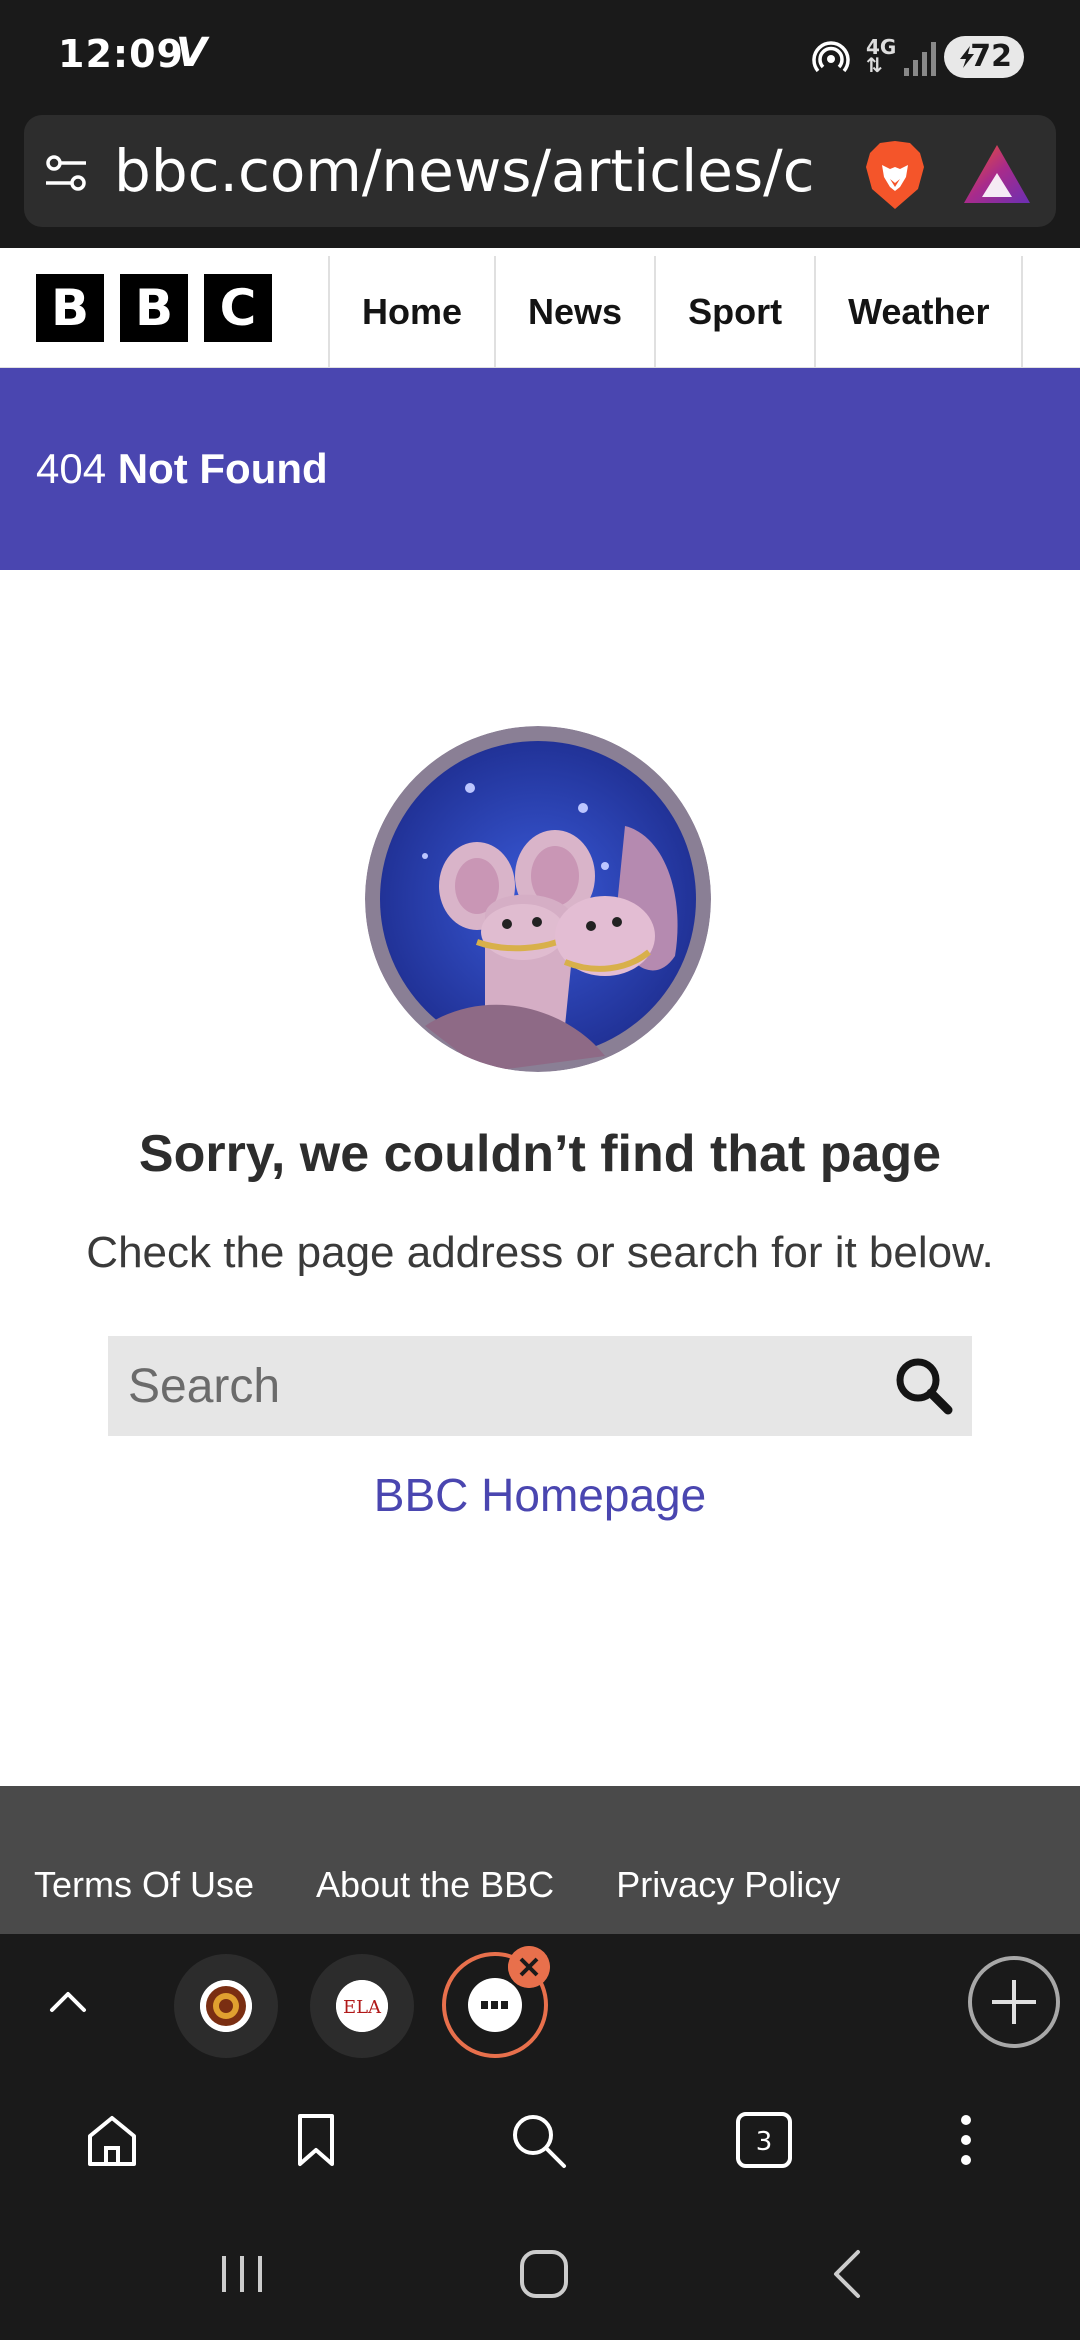  Describe the element at coordinates (474, 171) in the screenshot. I see `url-text: bbc.com/news/articles/c` at that location.